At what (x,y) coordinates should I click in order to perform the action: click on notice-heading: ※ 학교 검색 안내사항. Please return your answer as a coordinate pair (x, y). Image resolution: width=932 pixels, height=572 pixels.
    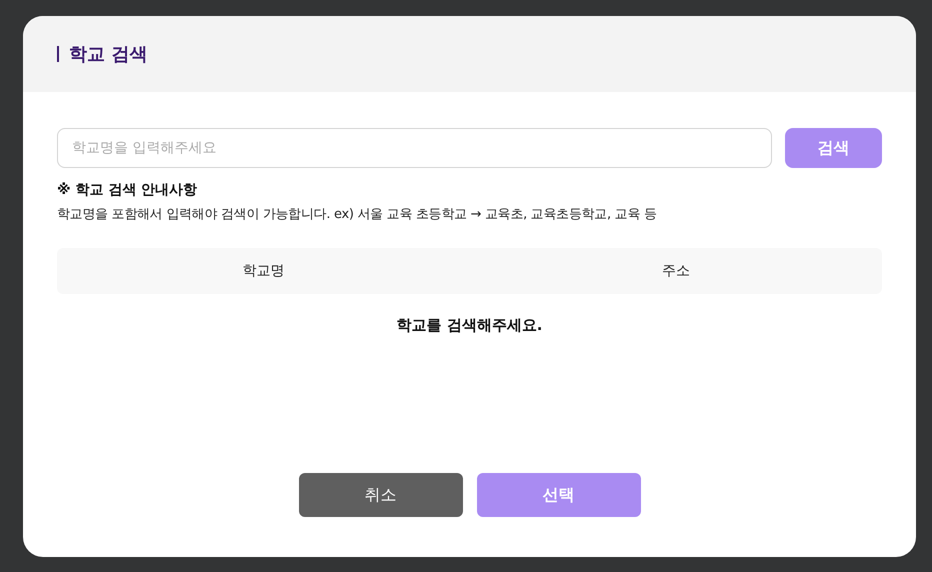
    Looking at the image, I should click on (127, 190).